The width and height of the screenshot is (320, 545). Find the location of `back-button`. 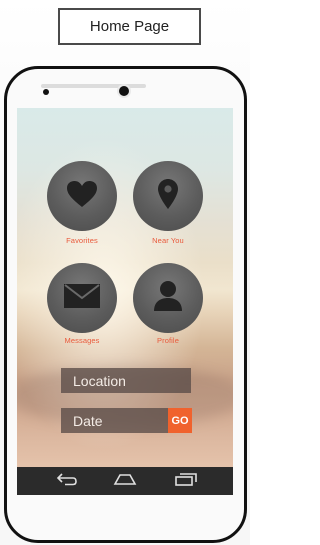

back-button is located at coordinates (67, 481).